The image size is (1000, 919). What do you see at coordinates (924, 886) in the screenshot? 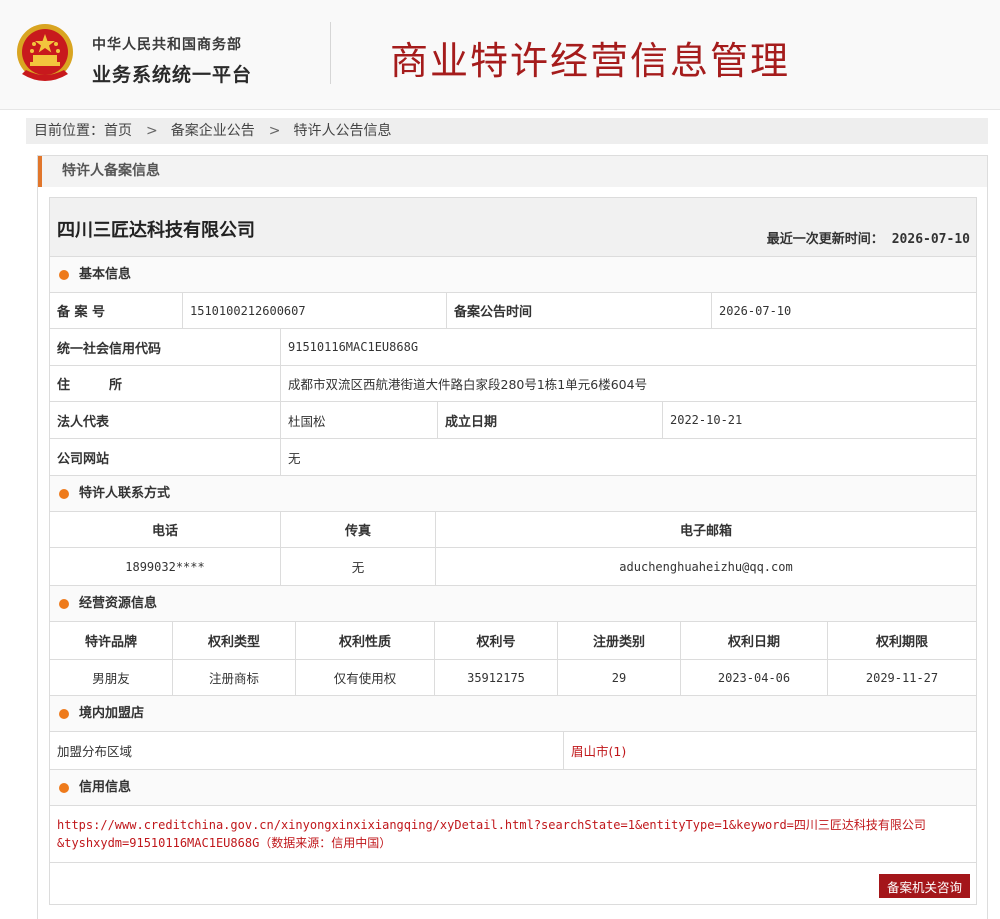
I see `consult-button: 备案机关咨询` at bounding box center [924, 886].